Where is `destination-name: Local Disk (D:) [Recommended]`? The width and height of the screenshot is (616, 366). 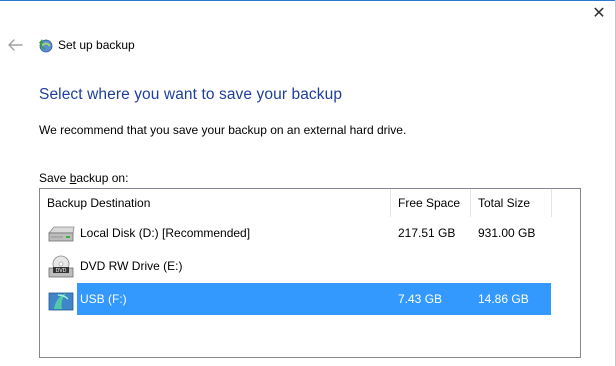 destination-name: Local Disk (D:) [Recommended] is located at coordinates (165, 233).